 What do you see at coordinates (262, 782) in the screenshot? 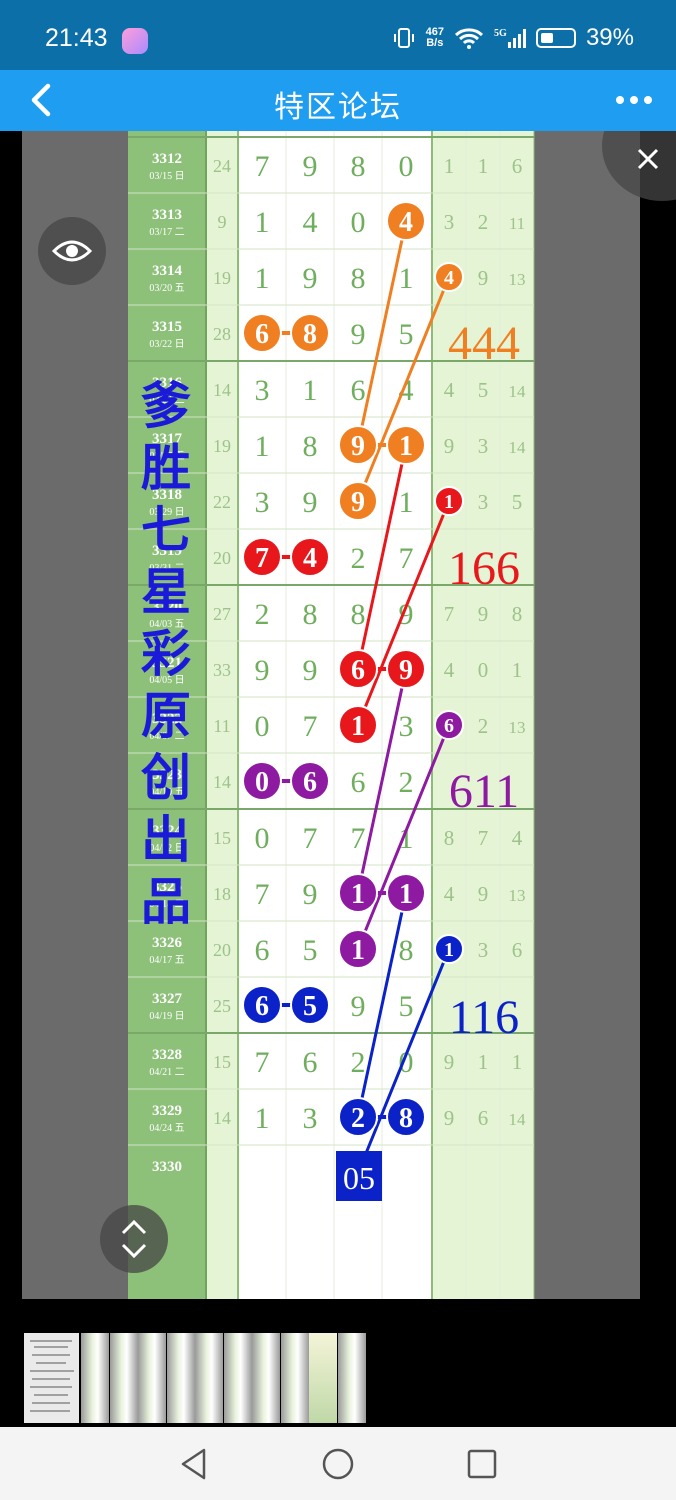
I see `ball-number: 0` at bounding box center [262, 782].